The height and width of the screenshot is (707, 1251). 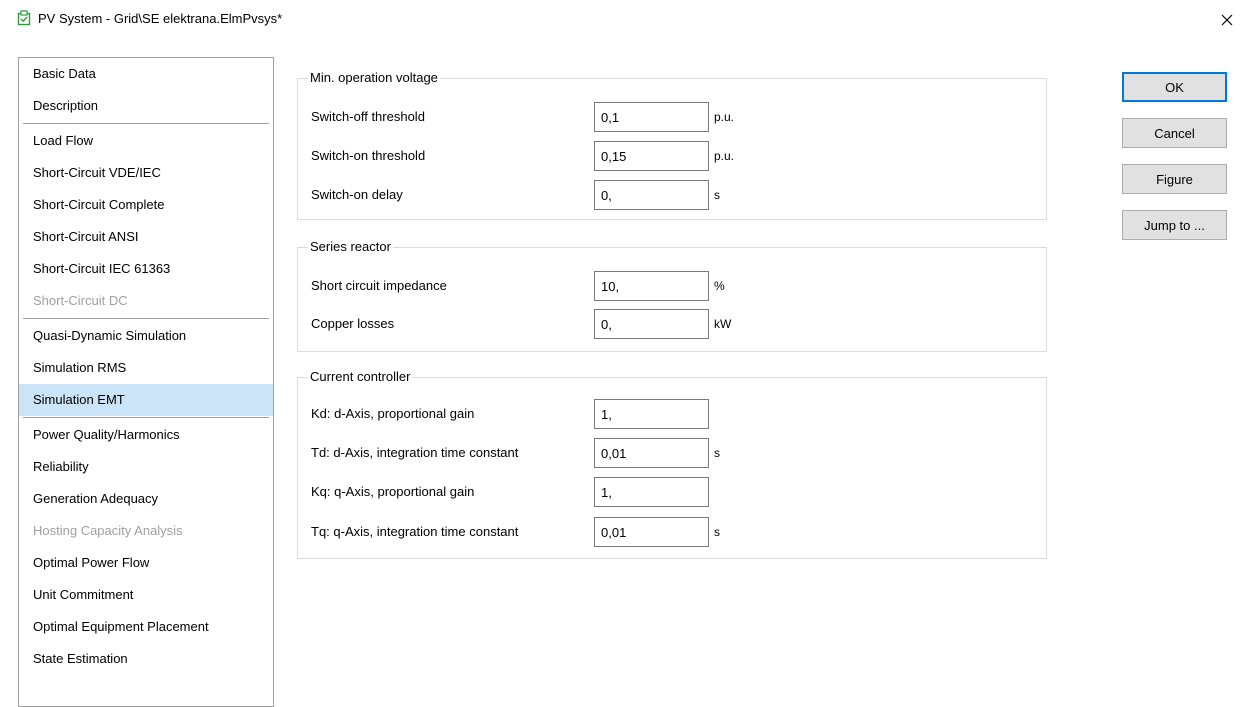 I want to click on close-icon, so click(x=1227, y=20).